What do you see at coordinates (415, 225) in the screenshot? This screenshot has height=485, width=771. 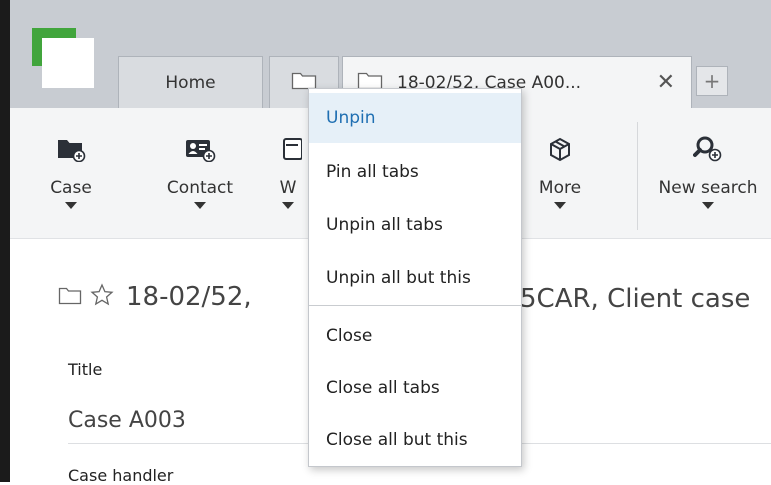 I see `menu-item-unpin-all-tabs: Unpin all tabs` at bounding box center [415, 225].